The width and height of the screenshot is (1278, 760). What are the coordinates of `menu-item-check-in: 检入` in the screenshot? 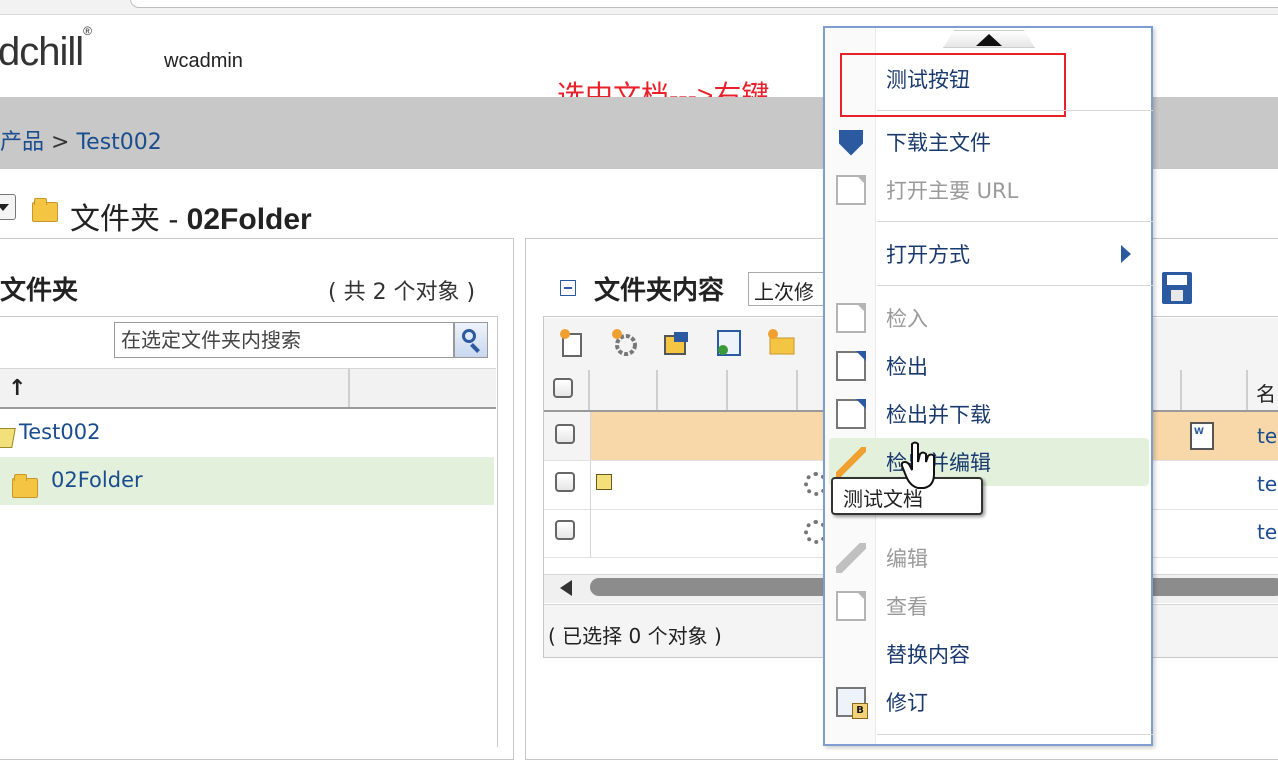 It's located at (989, 318).